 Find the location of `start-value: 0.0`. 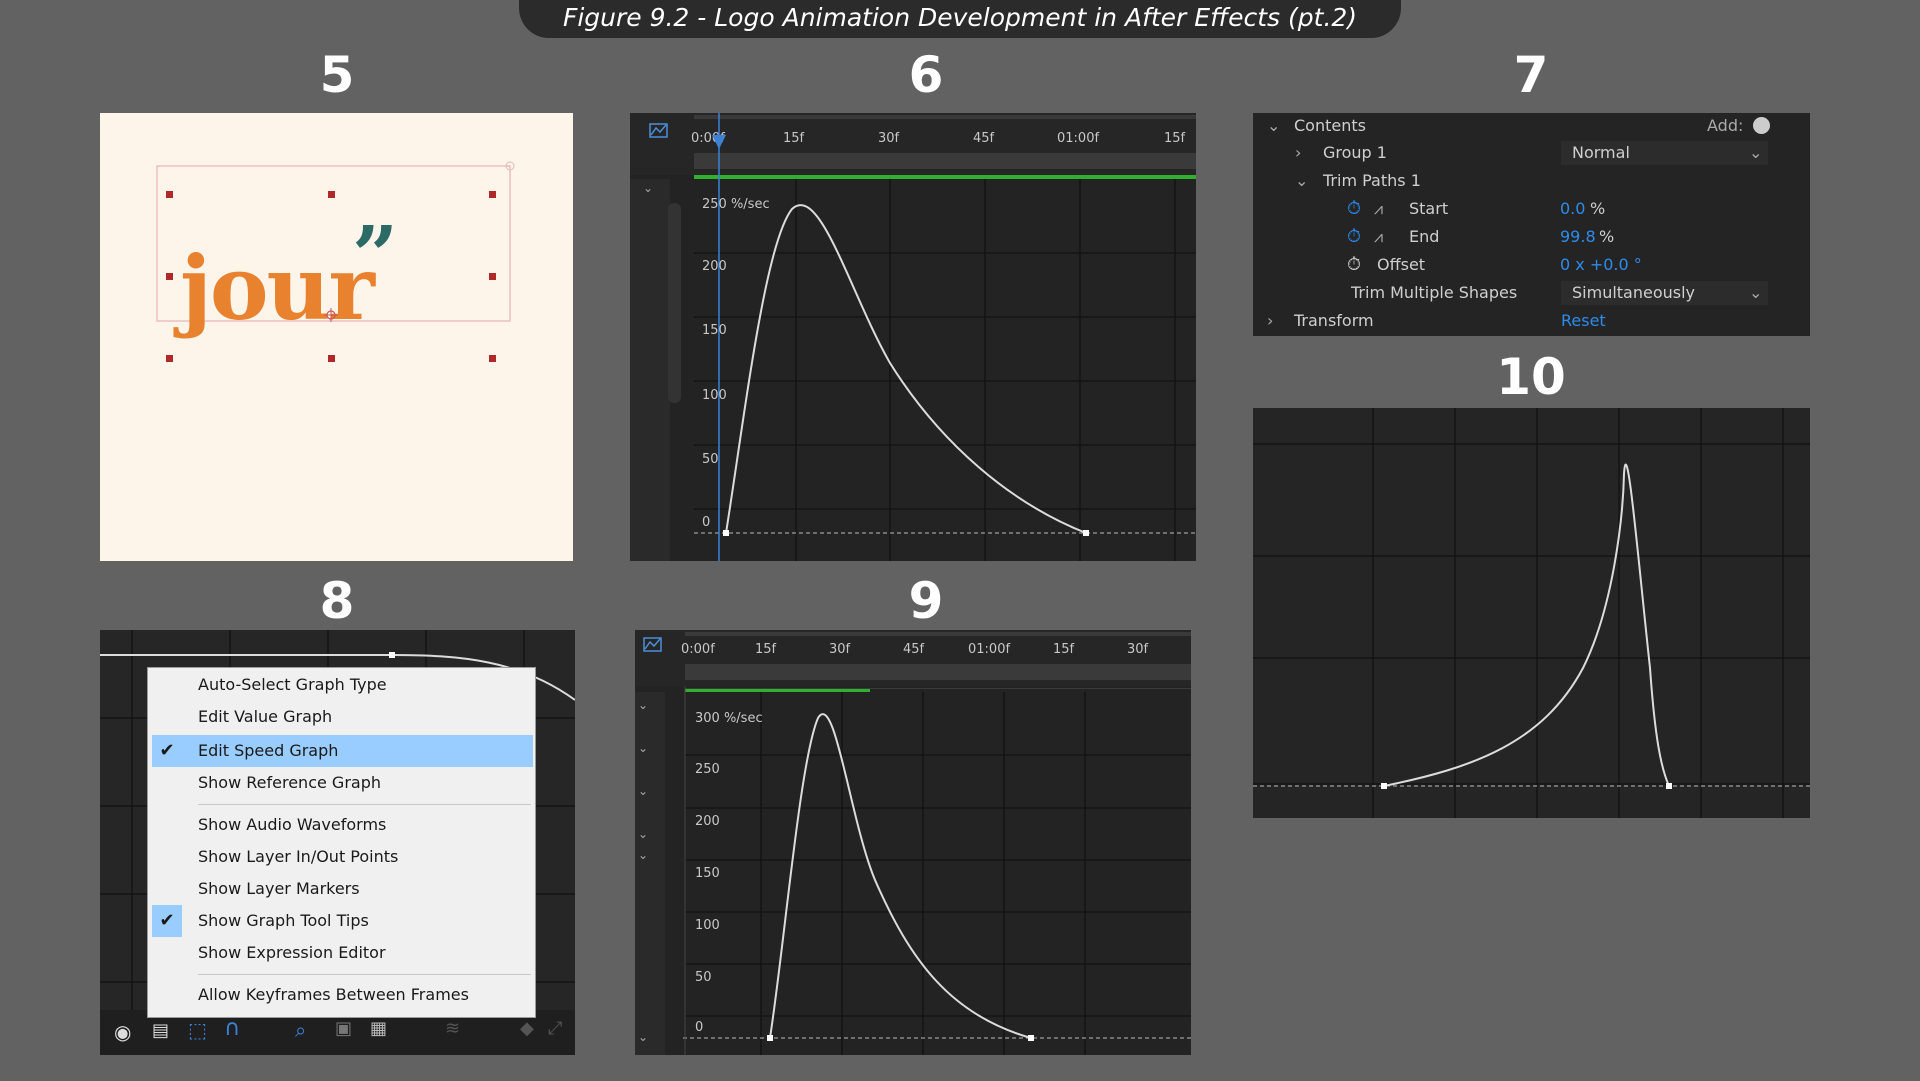

start-value: 0.0 is located at coordinates (1572, 209).